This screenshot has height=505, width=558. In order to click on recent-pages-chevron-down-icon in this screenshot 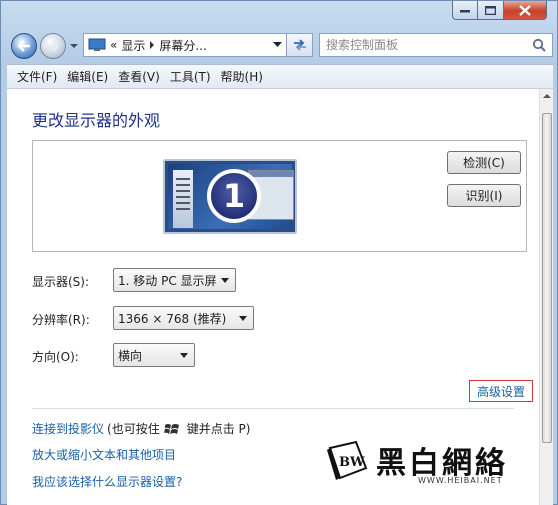, I will do `click(74, 46)`.